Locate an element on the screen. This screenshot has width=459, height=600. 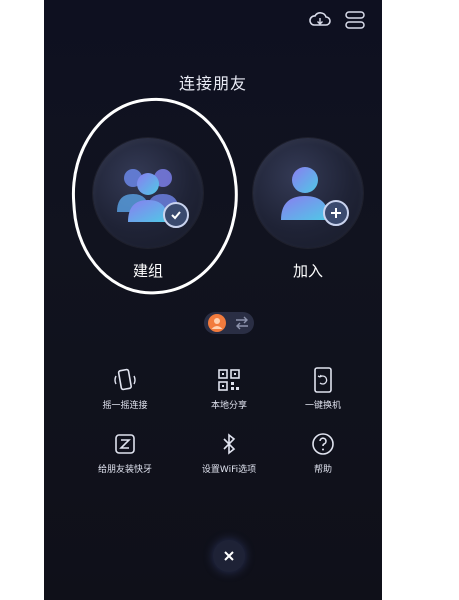
shake-phone-icon is located at coordinates (125, 380).